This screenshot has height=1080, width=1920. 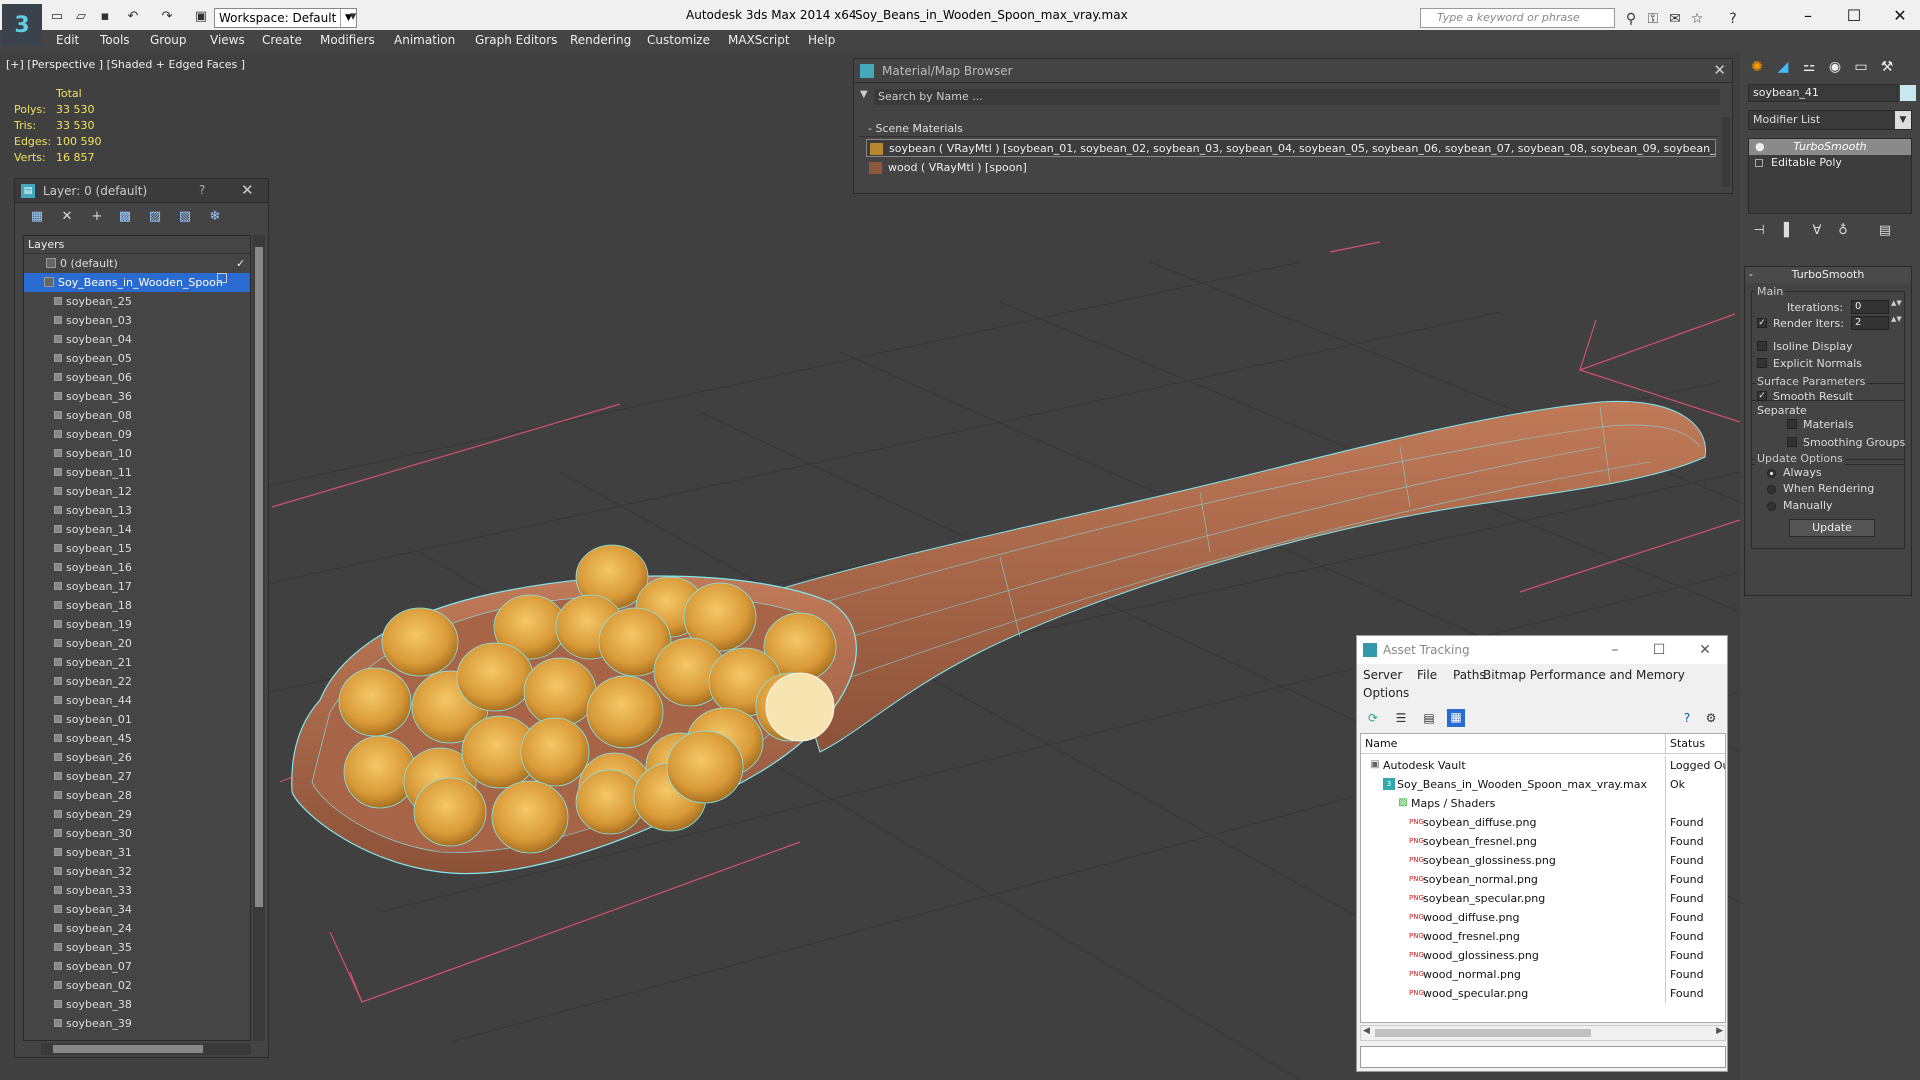 I want to click on highlight-layer-icon: ▨, so click(x=155, y=217).